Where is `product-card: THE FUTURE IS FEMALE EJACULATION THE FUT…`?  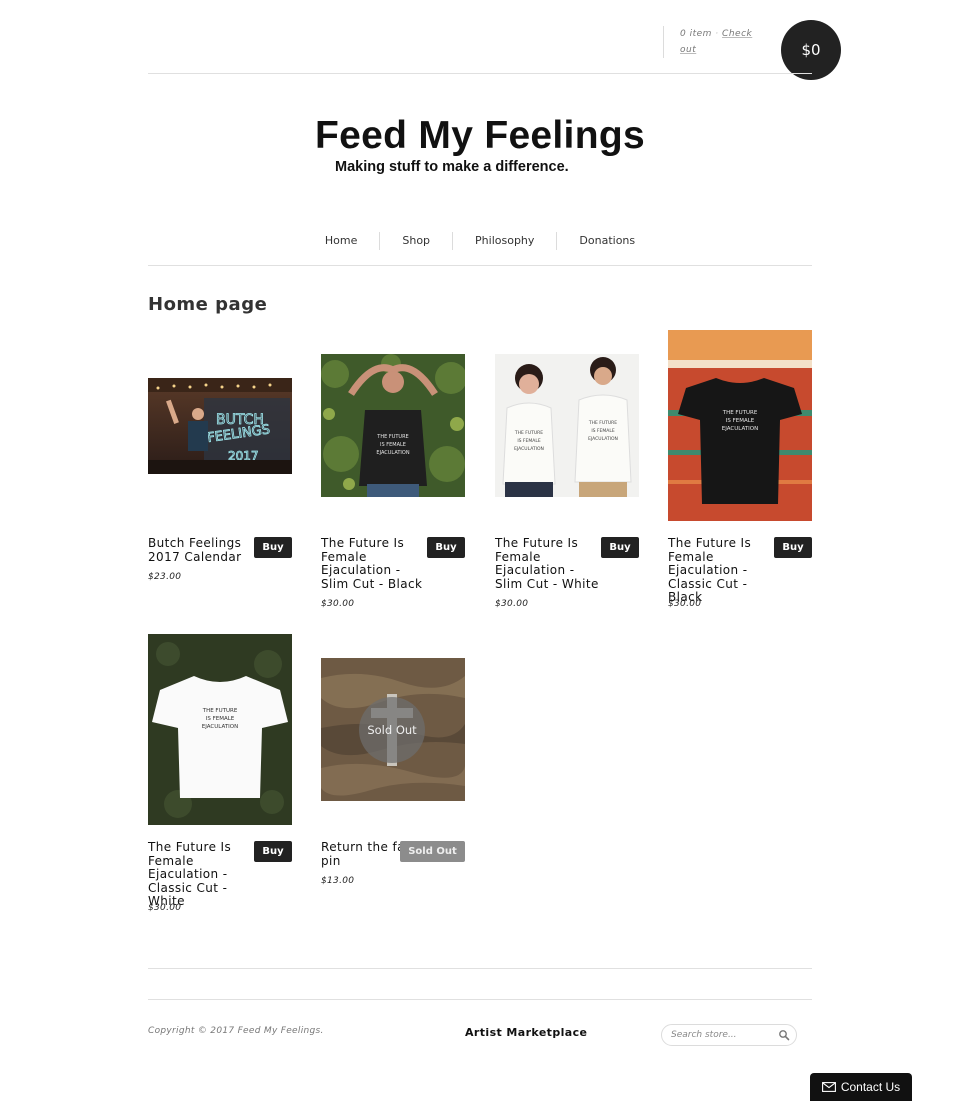
product-card: THE FUTURE IS FEMALE EJACULATION THE FUT… is located at coordinates (567, 470).